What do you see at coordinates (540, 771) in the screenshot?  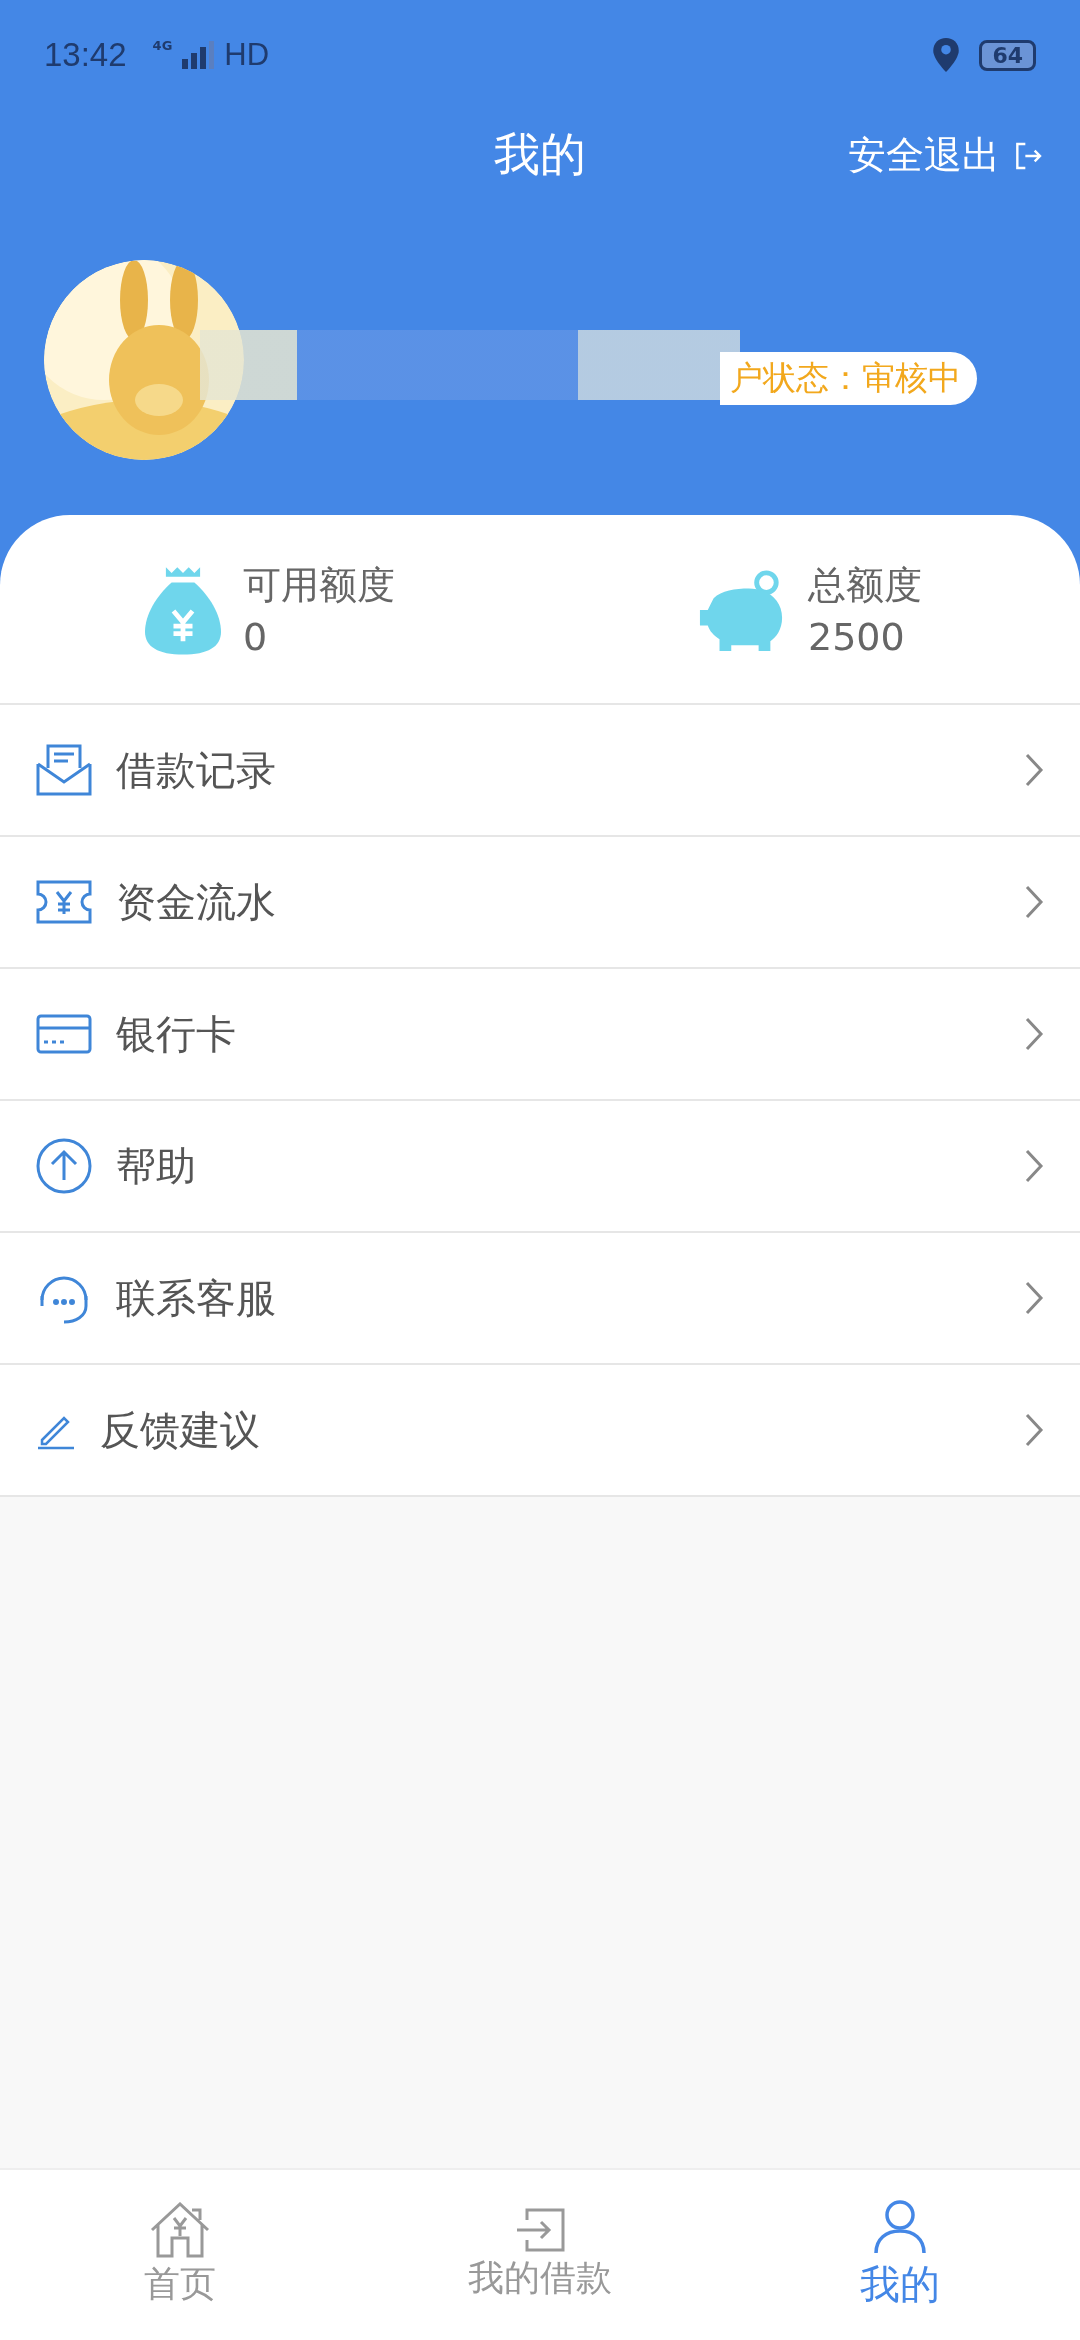 I see `menu-item: 借款记录` at bounding box center [540, 771].